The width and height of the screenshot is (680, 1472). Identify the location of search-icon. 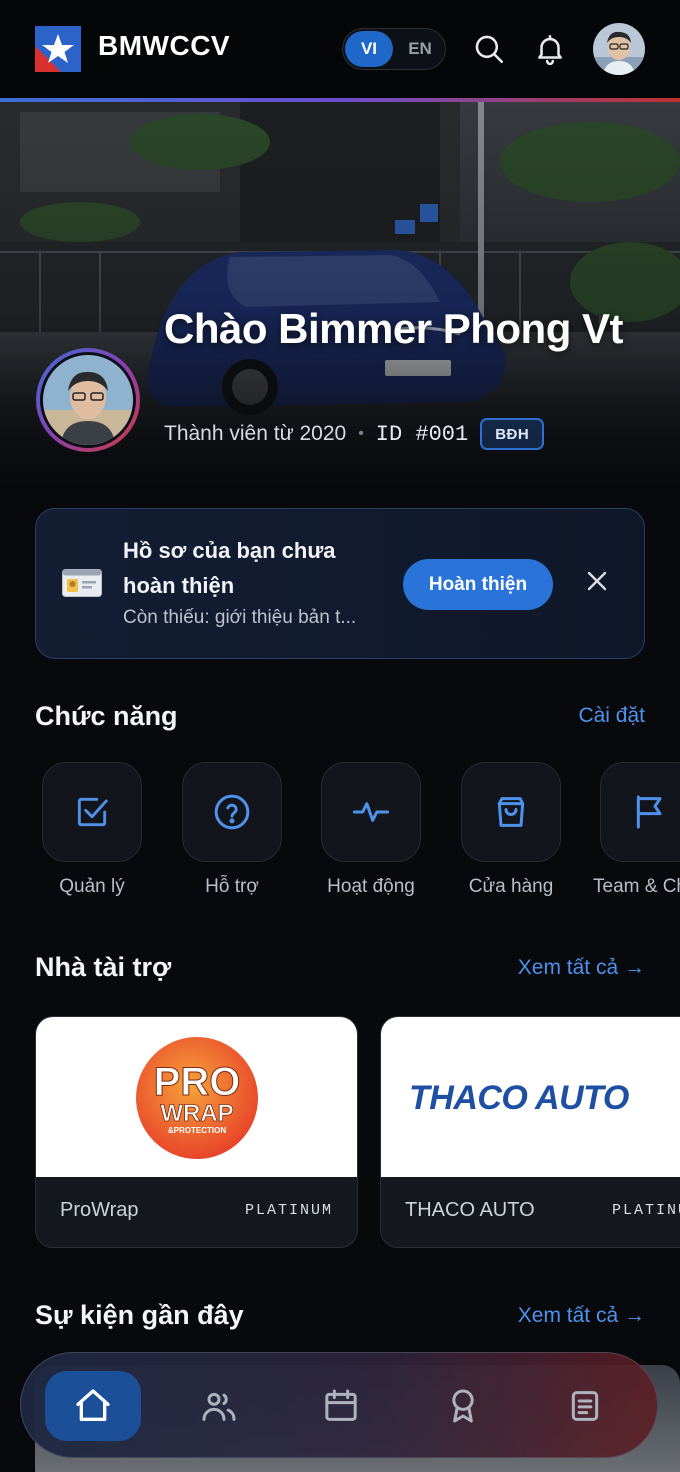
(489, 49).